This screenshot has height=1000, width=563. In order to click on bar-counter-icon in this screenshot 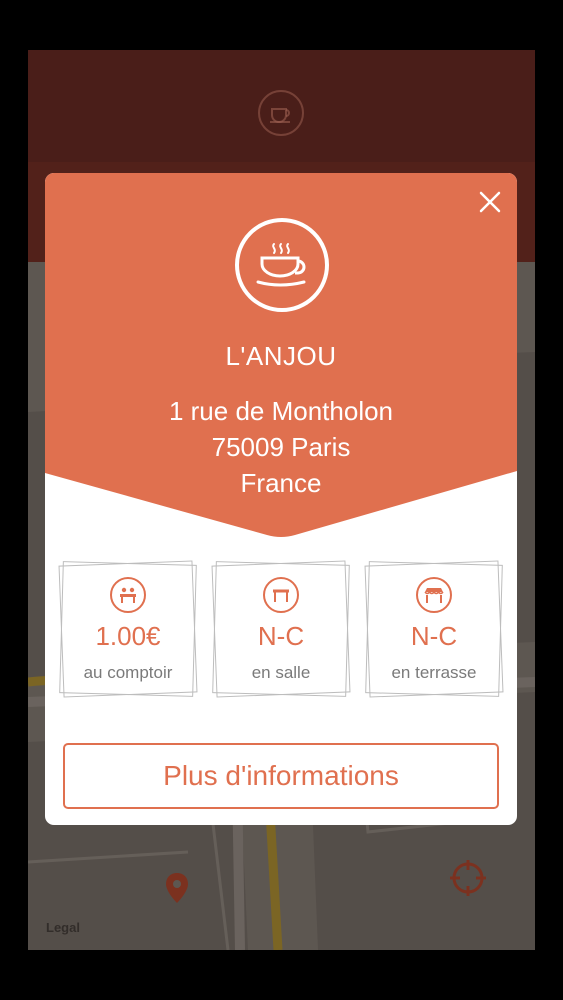, I will do `click(128, 595)`.